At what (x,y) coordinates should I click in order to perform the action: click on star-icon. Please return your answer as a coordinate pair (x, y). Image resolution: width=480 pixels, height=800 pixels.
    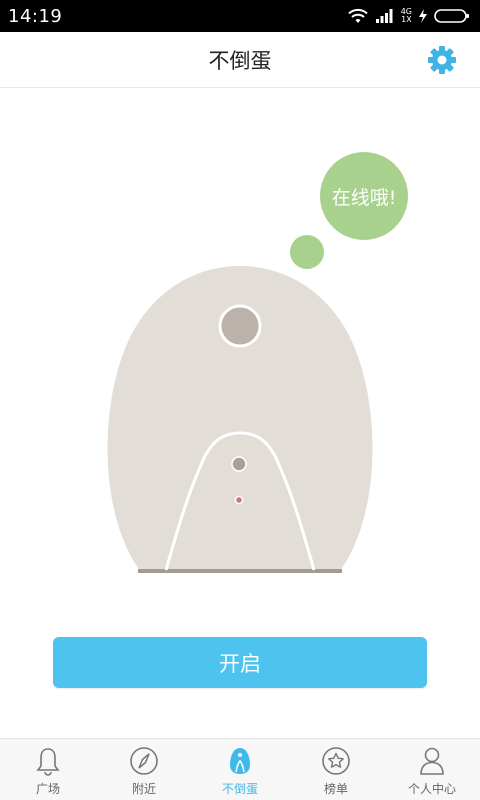
    Looking at the image, I should click on (336, 761).